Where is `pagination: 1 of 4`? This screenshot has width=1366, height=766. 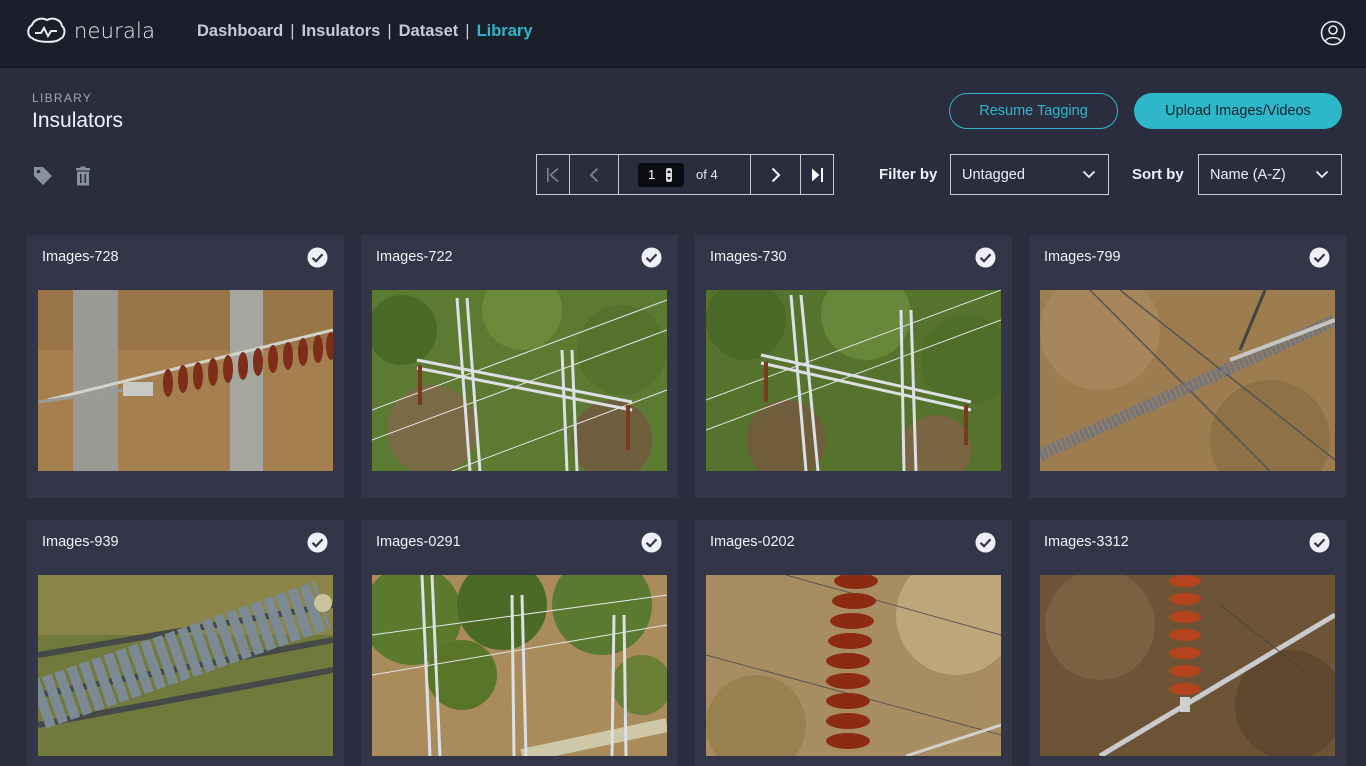 pagination: 1 of 4 is located at coordinates (685, 174).